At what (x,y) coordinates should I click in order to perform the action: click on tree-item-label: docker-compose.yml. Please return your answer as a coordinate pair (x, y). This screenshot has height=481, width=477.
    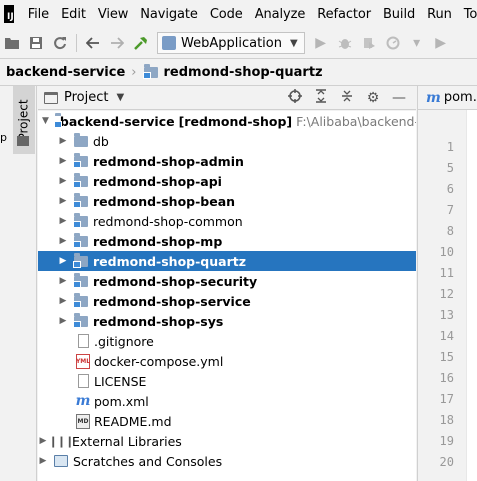
    Looking at the image, I should click on (159, 361).